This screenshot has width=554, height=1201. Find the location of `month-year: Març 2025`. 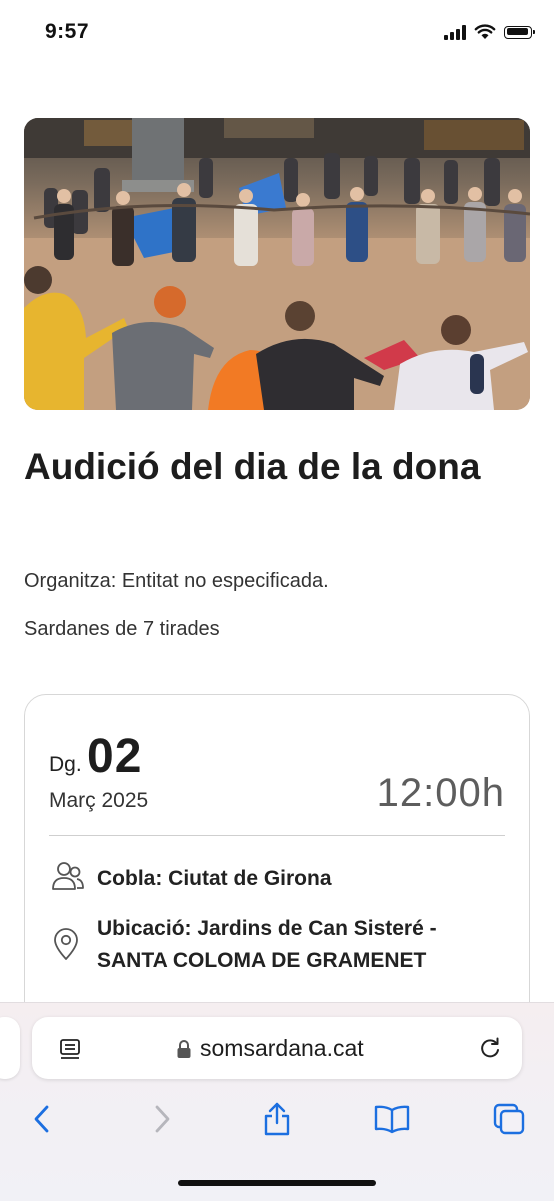

month-year: Març 2025 is located at coordinates (99, 800).